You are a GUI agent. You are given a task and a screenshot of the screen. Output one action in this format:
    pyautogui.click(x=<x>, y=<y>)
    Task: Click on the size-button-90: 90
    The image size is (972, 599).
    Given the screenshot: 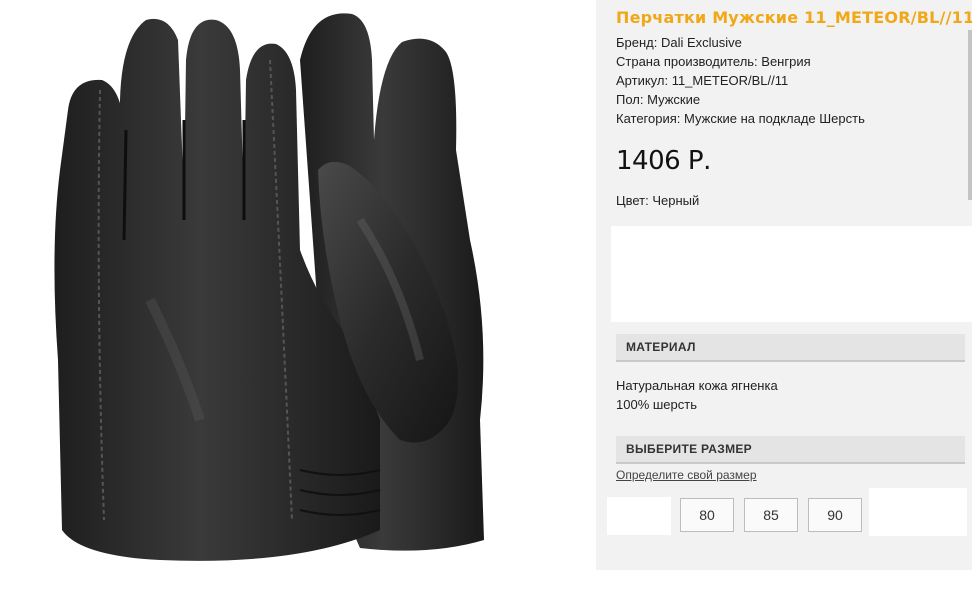 What is the action you would take?
    pyautogui.click(x=835, y=515)
    